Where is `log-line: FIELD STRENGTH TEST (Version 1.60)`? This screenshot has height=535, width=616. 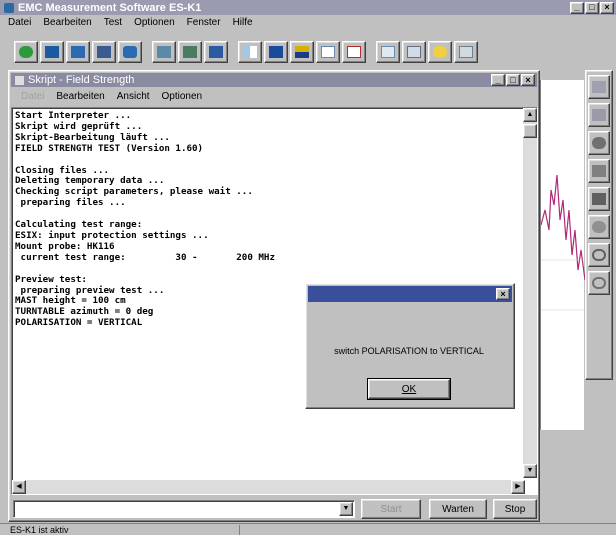
log-line: FIELD STRENGTH TEST (Version 1.60) is located at coordinates (109, 148).